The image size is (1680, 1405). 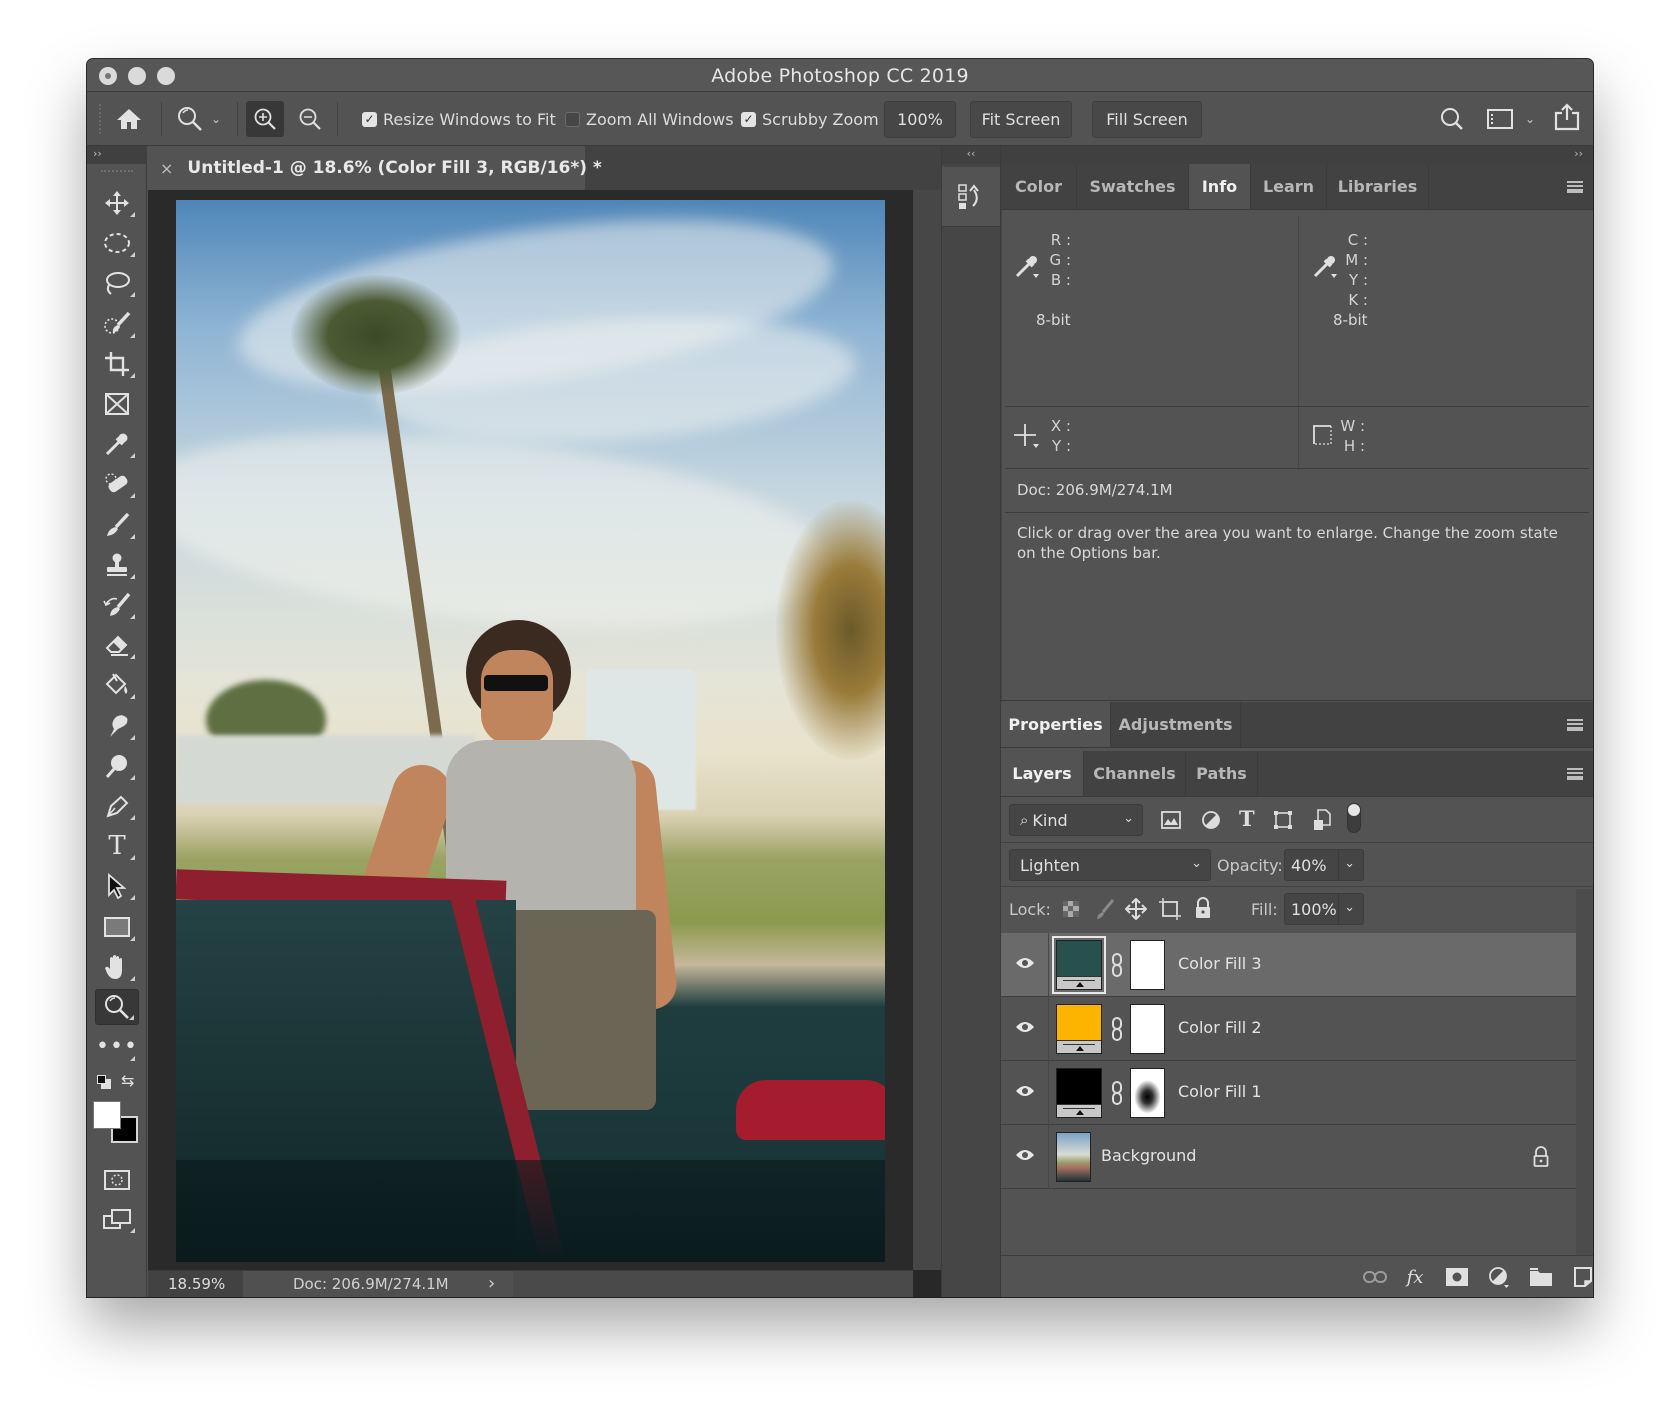 What do you see at coordinates (117, 846) in the screenshot?
I see `type-tool: T` at bounding box center [117, 846].